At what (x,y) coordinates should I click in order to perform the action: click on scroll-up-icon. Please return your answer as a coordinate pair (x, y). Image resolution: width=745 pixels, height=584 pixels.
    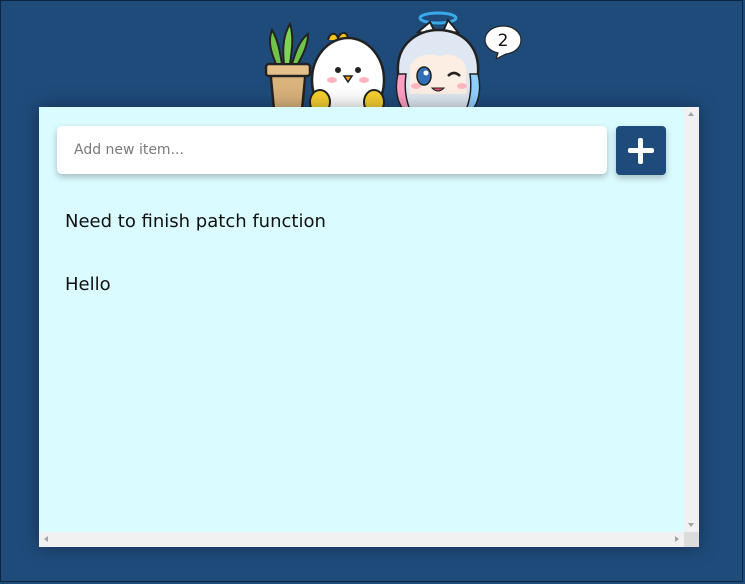
    Looking at the image, I should click on (691, 114).